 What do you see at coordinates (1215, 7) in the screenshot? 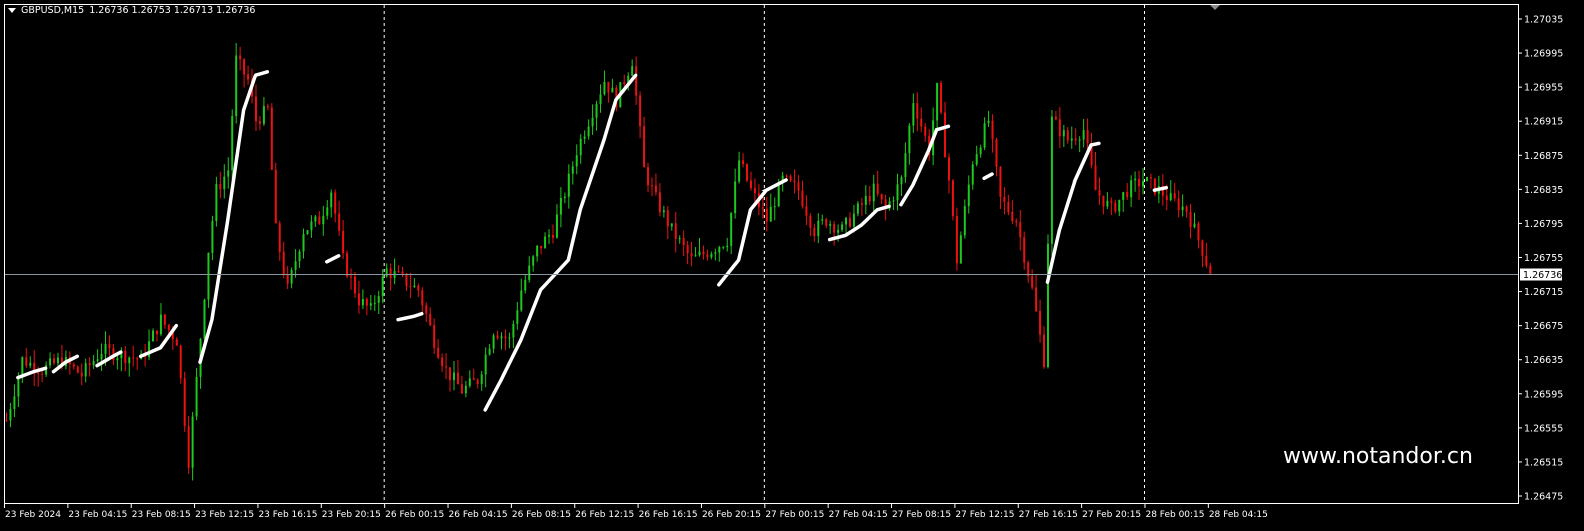
I see `chart-shift-marker` at bounding box center [1215, 7].